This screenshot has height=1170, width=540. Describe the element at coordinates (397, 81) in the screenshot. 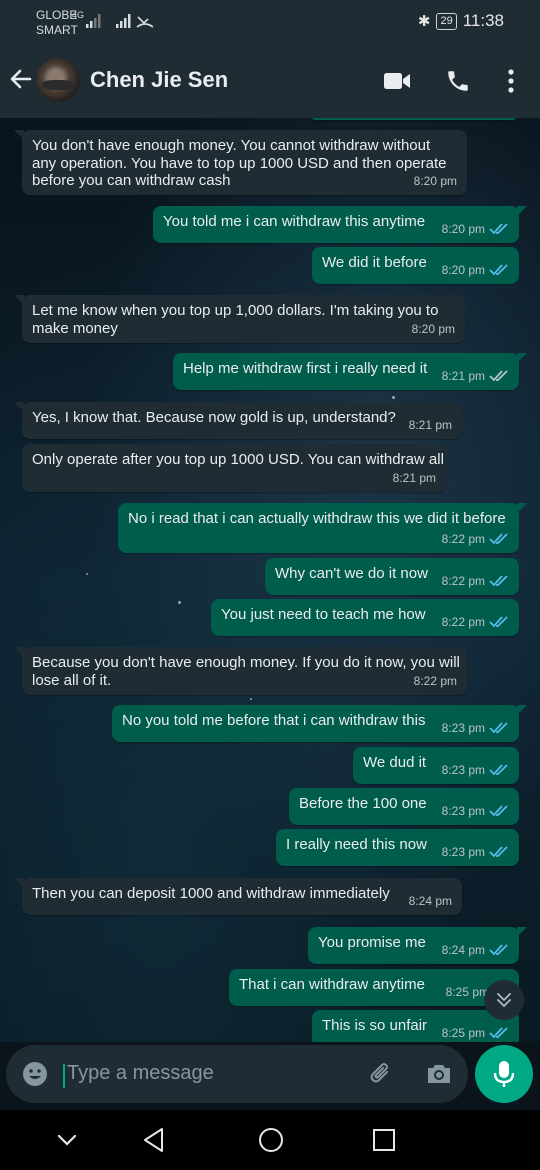

I see `video-call-icon` at that location.